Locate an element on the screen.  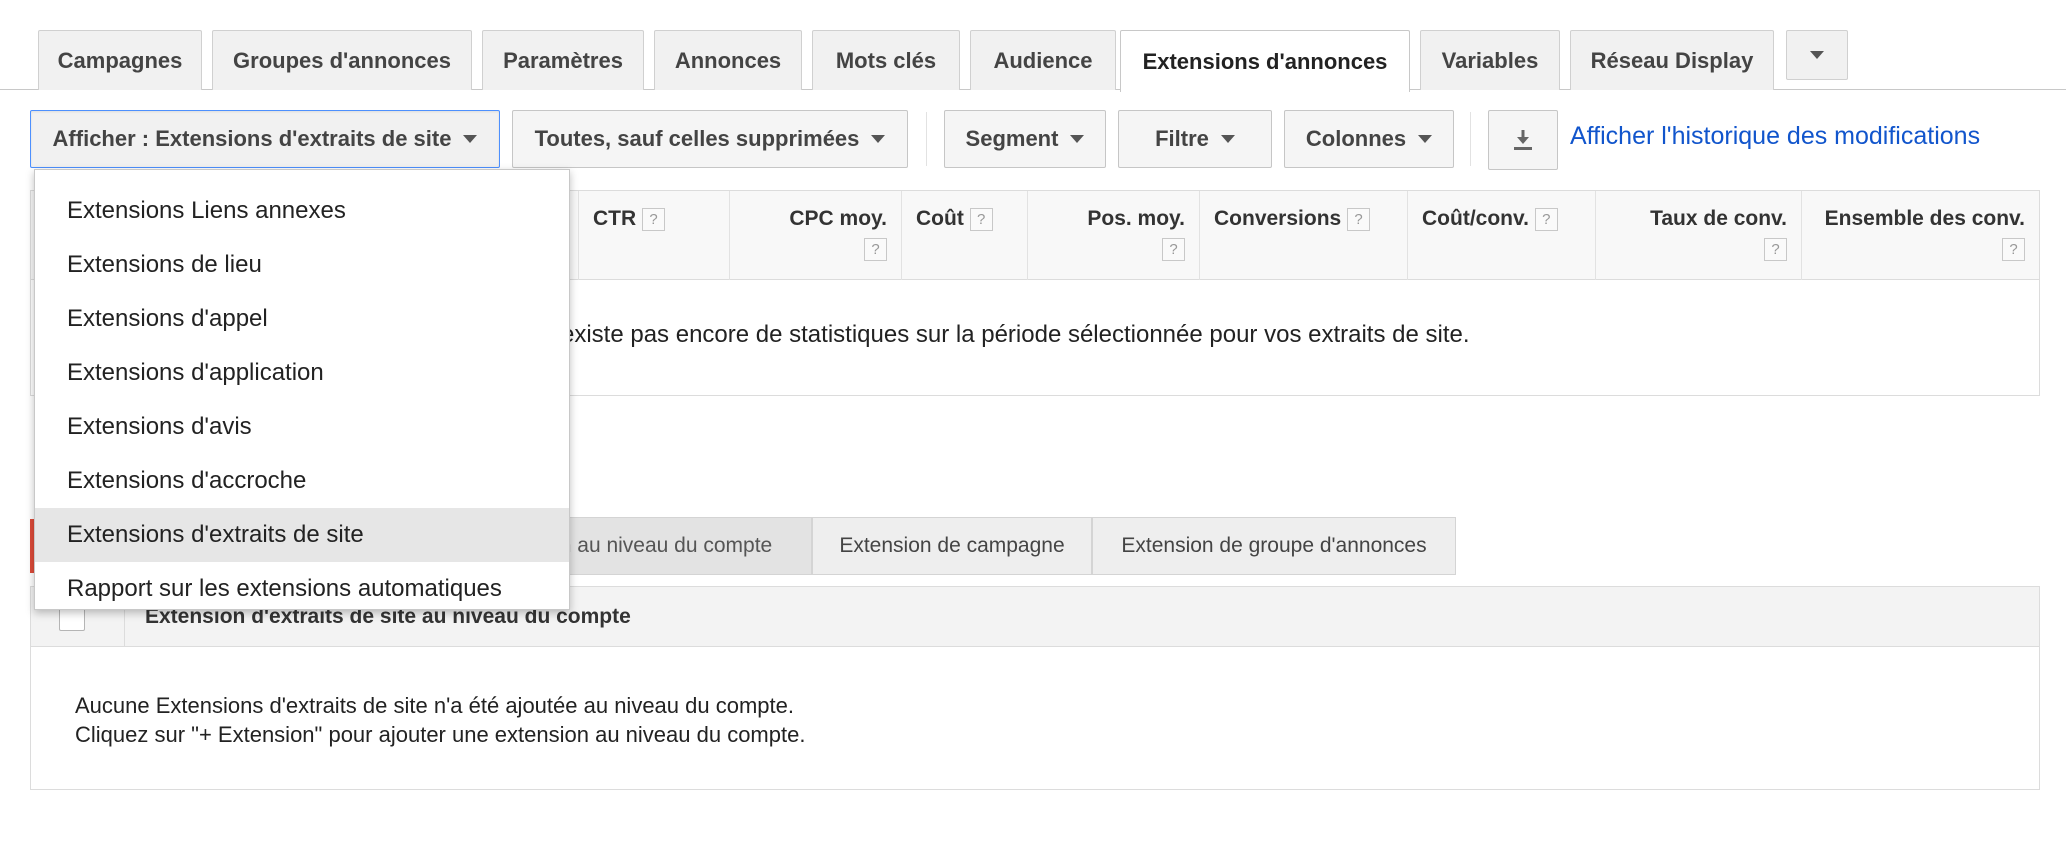
view-dropdown-button: Afficher : Extensions d'extraits de site is located at coordinates (265, 139).